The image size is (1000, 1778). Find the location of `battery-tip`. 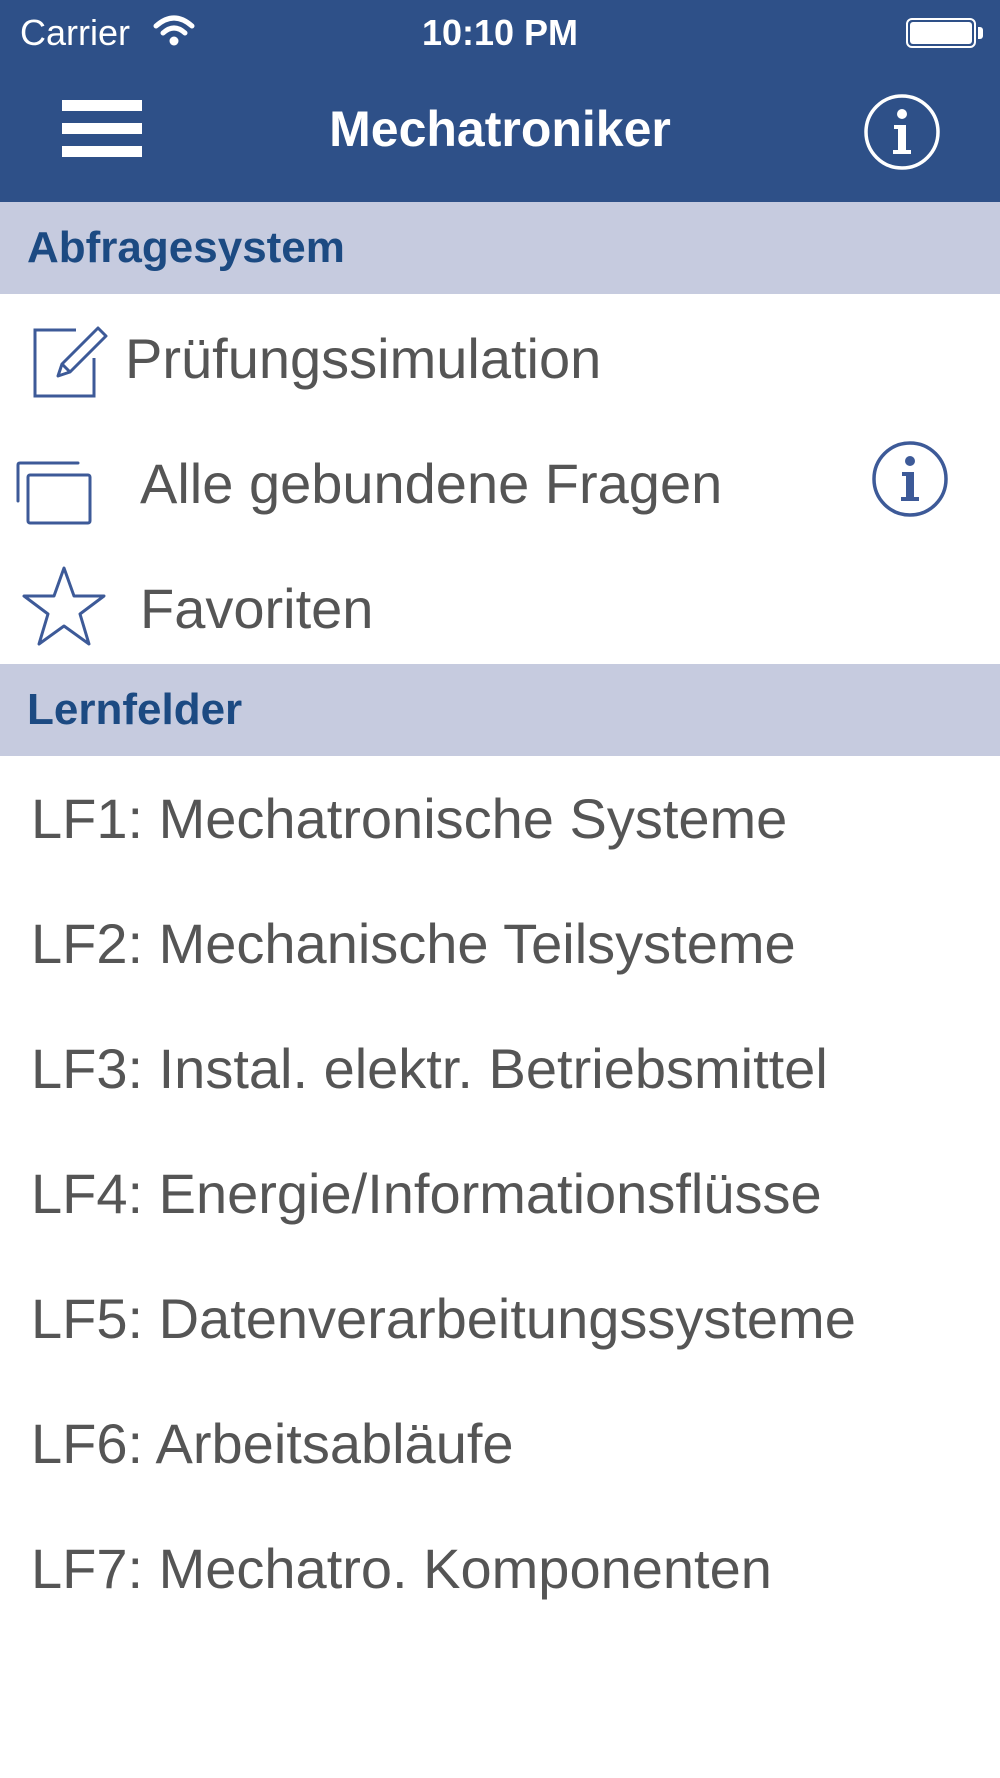

battery-tip is located at coordinates (980, 33).